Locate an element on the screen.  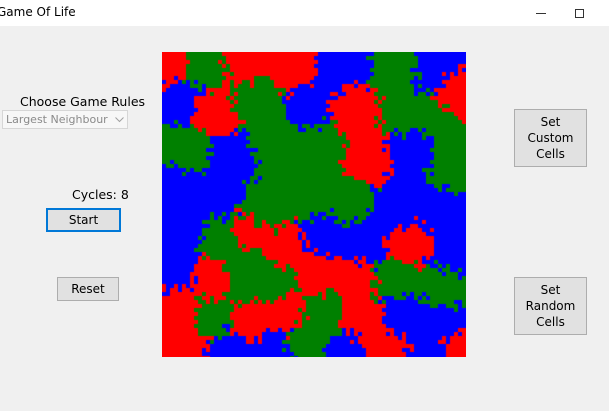
start-button: Start is located at coordinates (83, 220).